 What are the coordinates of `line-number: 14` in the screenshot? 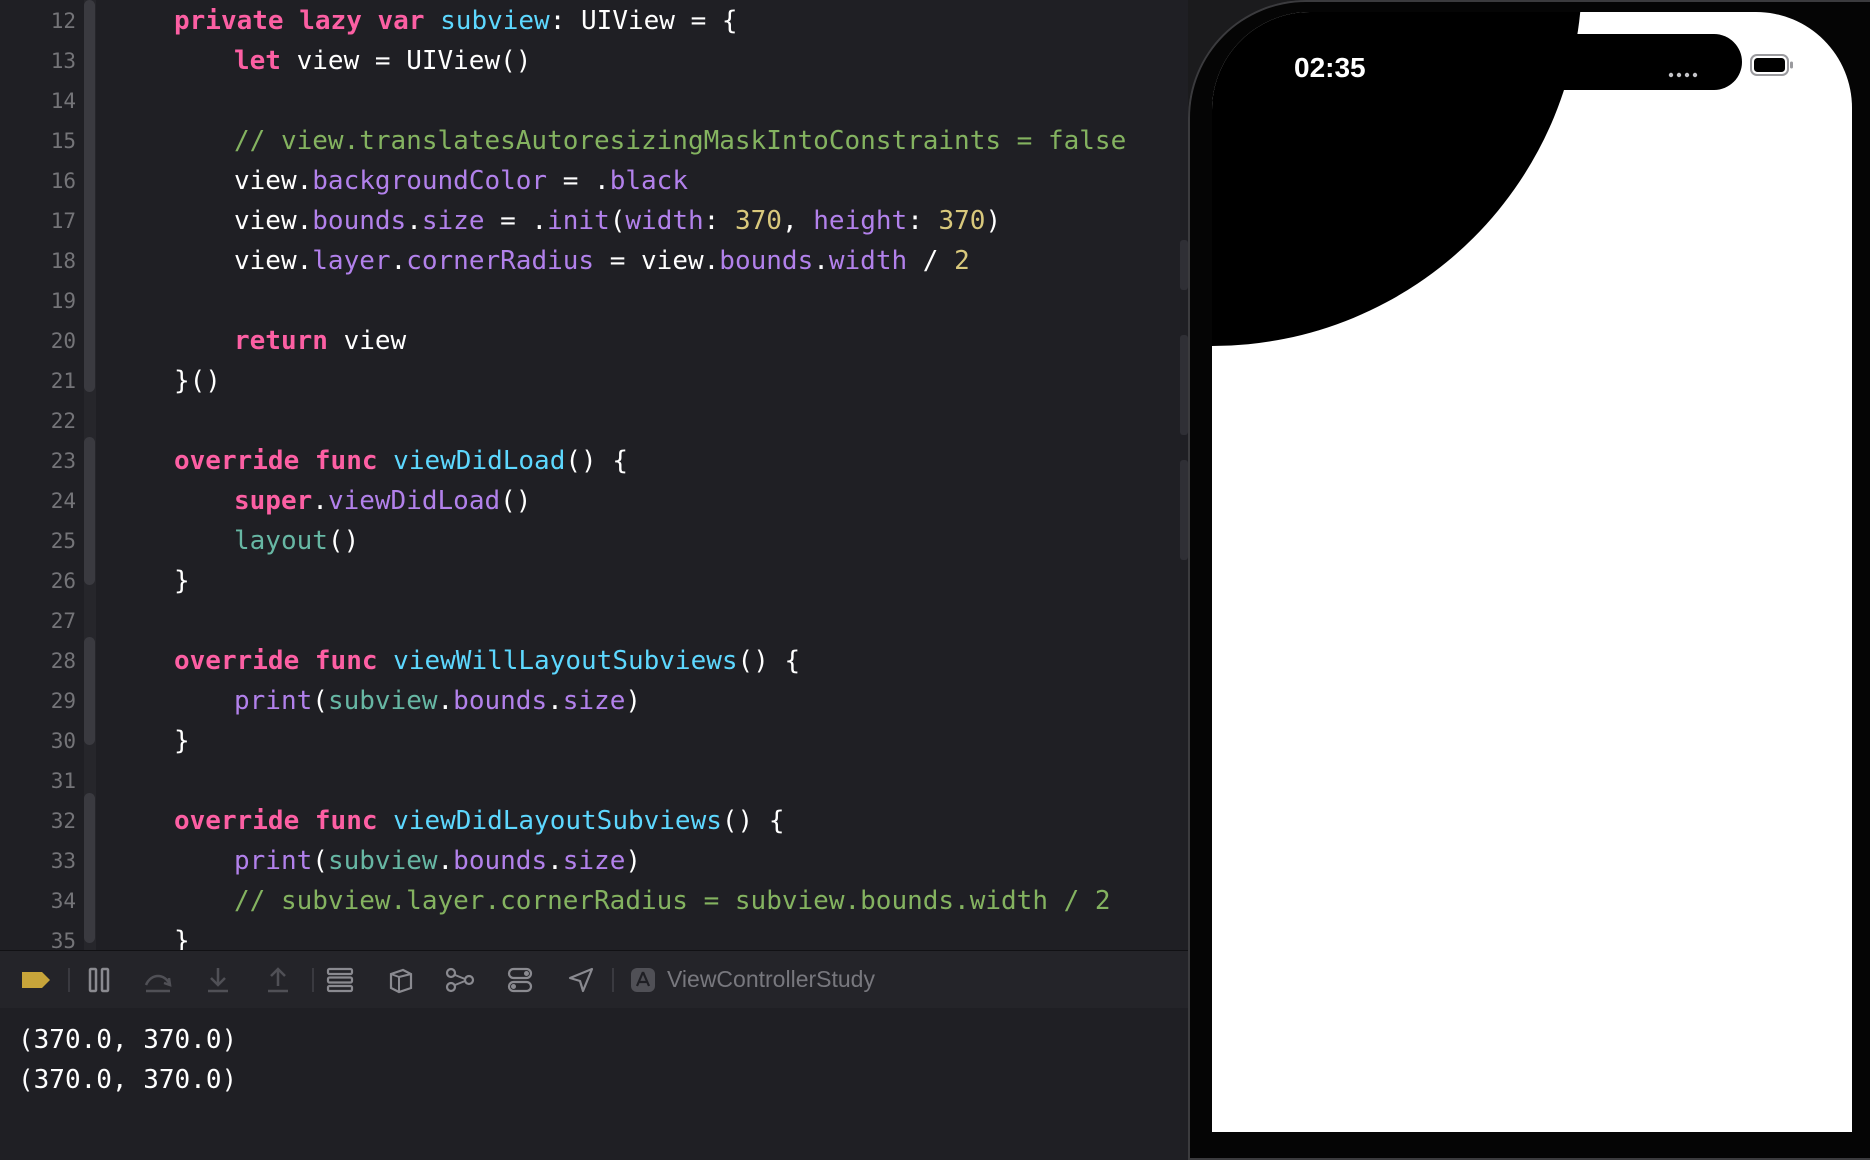 It's located at (38, 101).